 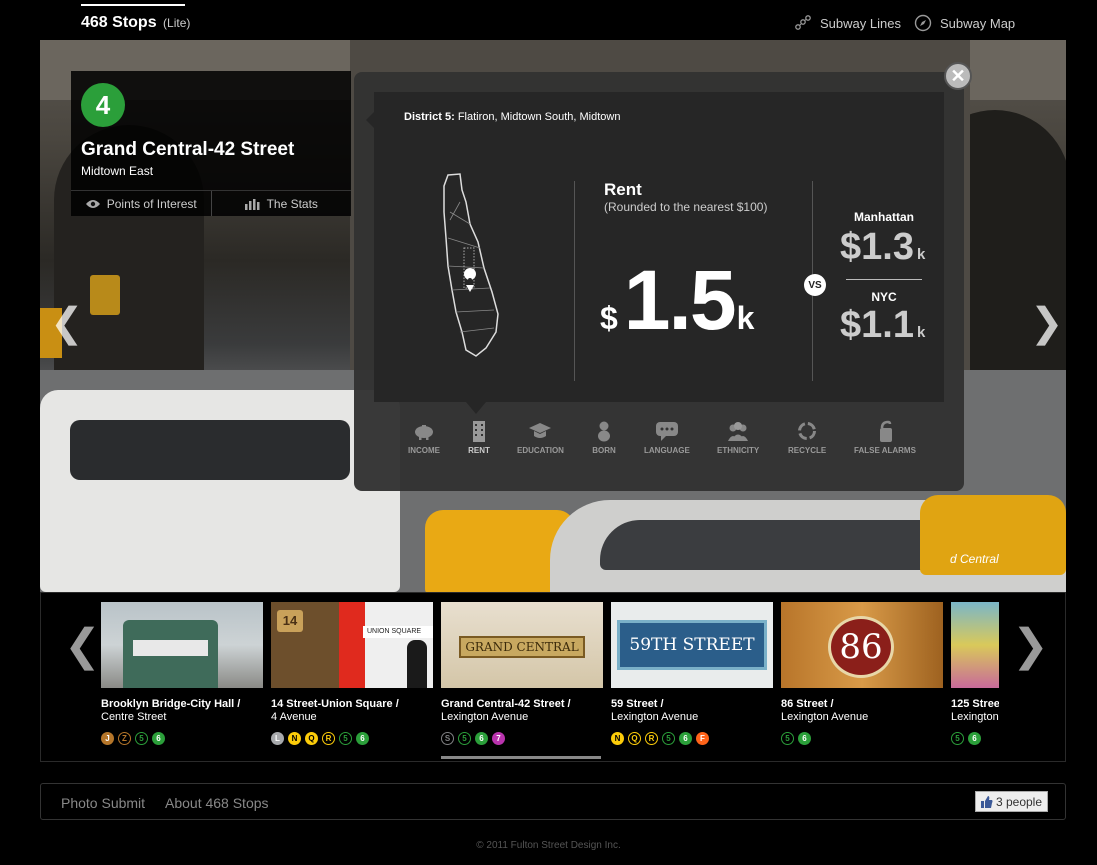 What do you see at coordinates (815, 285) in the screenshot?
I see `vs-badge: VS` at bounding box center [815, 285].